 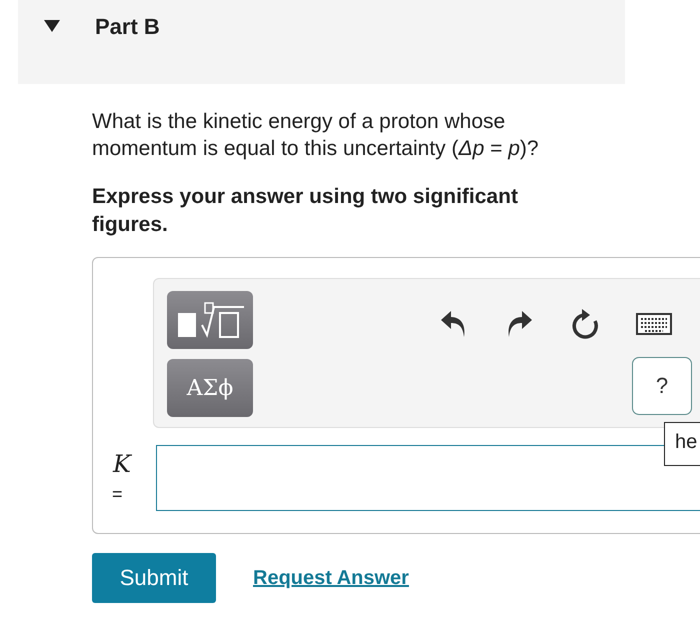 What do you see at coordinates (122, 464) in the screenshot?
I see `variable-label: K` at bounding box center [122, 464].